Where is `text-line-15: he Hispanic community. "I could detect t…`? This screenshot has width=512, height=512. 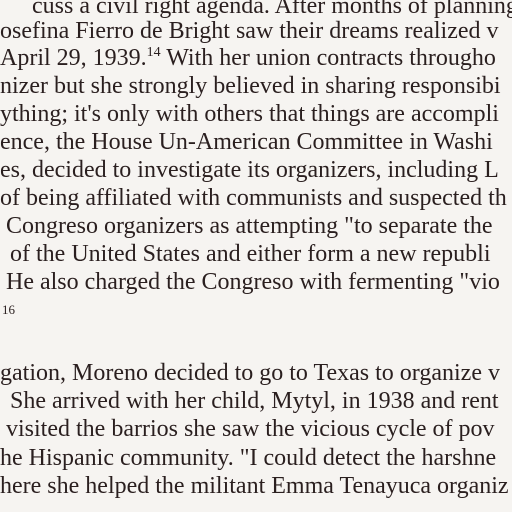 text-line-15: he Hispanic community. "I could detect t… is located at coordinates (248, 458).